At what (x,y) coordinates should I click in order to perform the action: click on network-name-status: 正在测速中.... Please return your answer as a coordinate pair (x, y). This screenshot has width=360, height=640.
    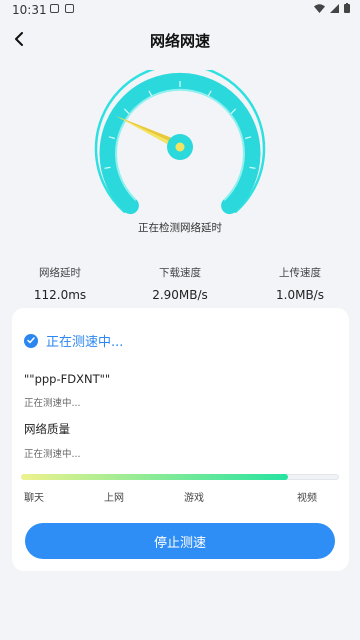
    Looking at the image, I should click on (52, 403).